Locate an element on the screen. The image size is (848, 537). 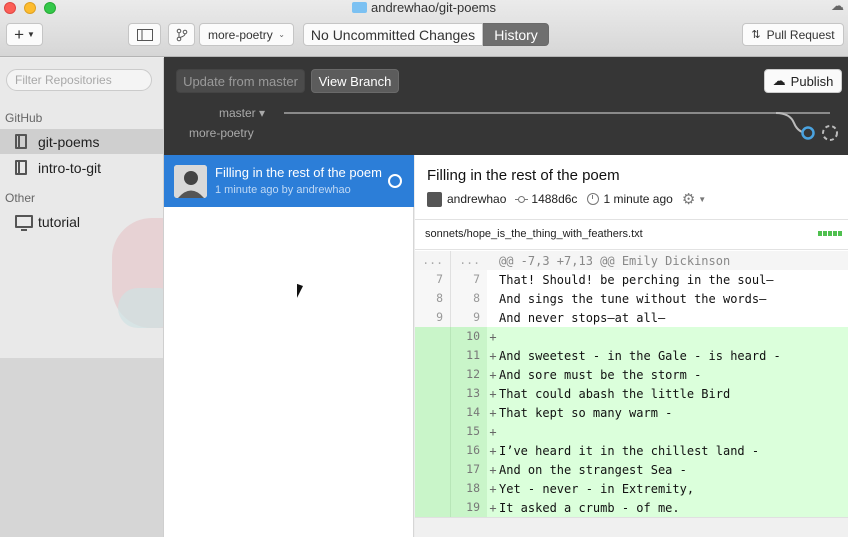
uncommitted-changes-tab: No Uncommitted Changes is located at coordinates (393, 34).